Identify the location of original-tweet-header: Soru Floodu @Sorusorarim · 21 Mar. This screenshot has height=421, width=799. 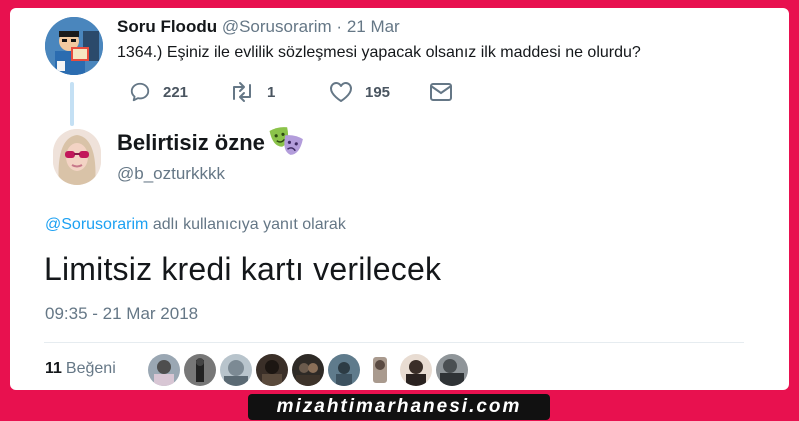
(258, 27).